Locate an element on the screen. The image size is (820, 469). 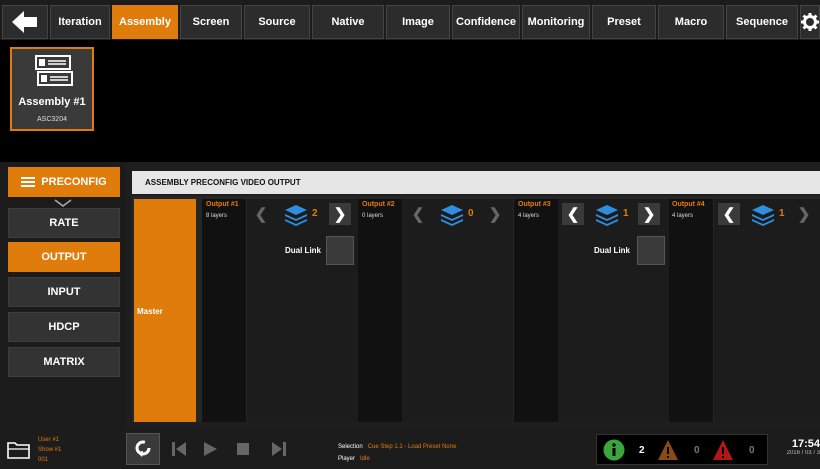
tab-confidence: Confidence is located at coordinates (486, 22).